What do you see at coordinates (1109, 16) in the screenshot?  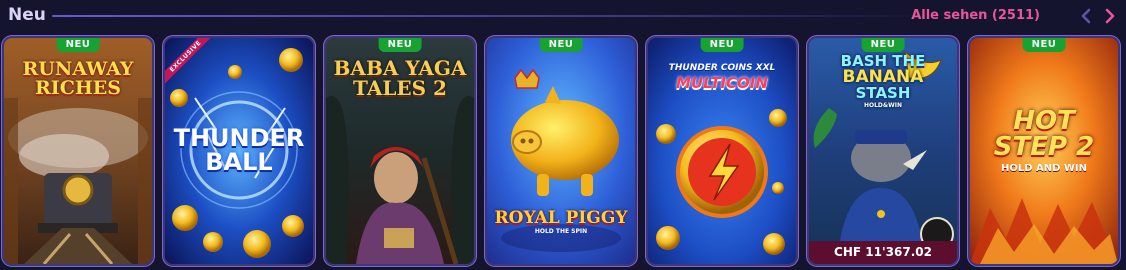 I see `chevron-right-icon` at bounding box center [1109, 16].